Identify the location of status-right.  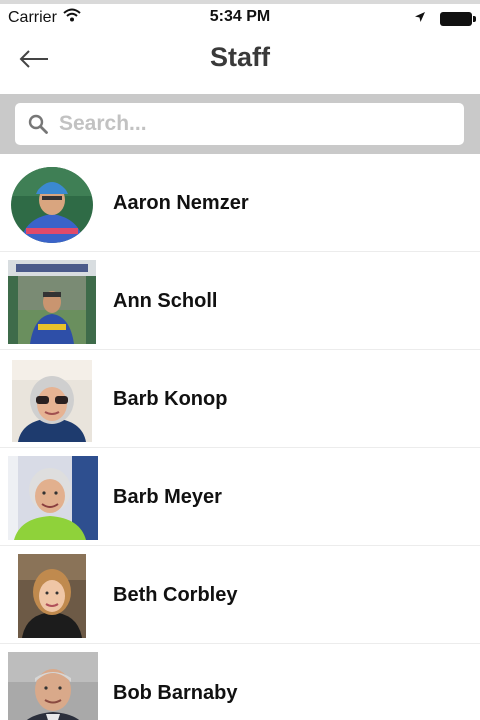
(445, 19).